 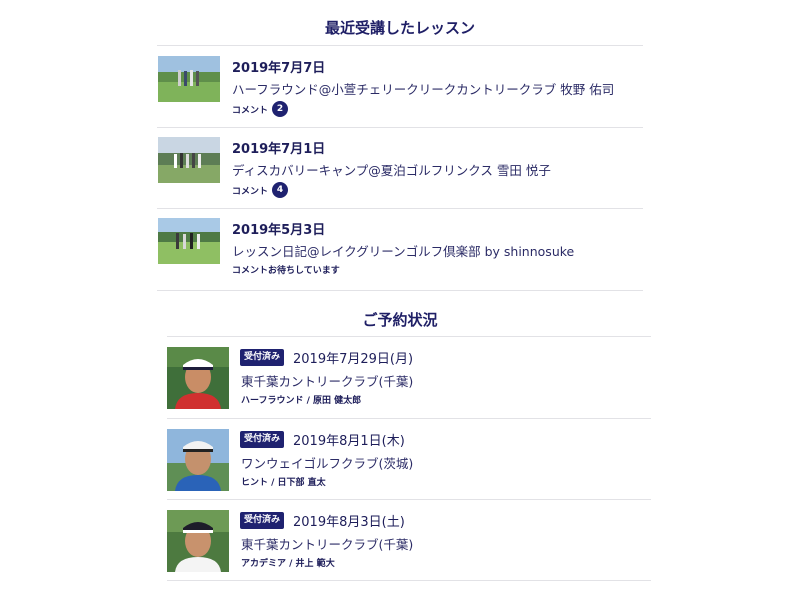 I want to click on lesson-comment: コメント 2, so click(x=260, y=109).